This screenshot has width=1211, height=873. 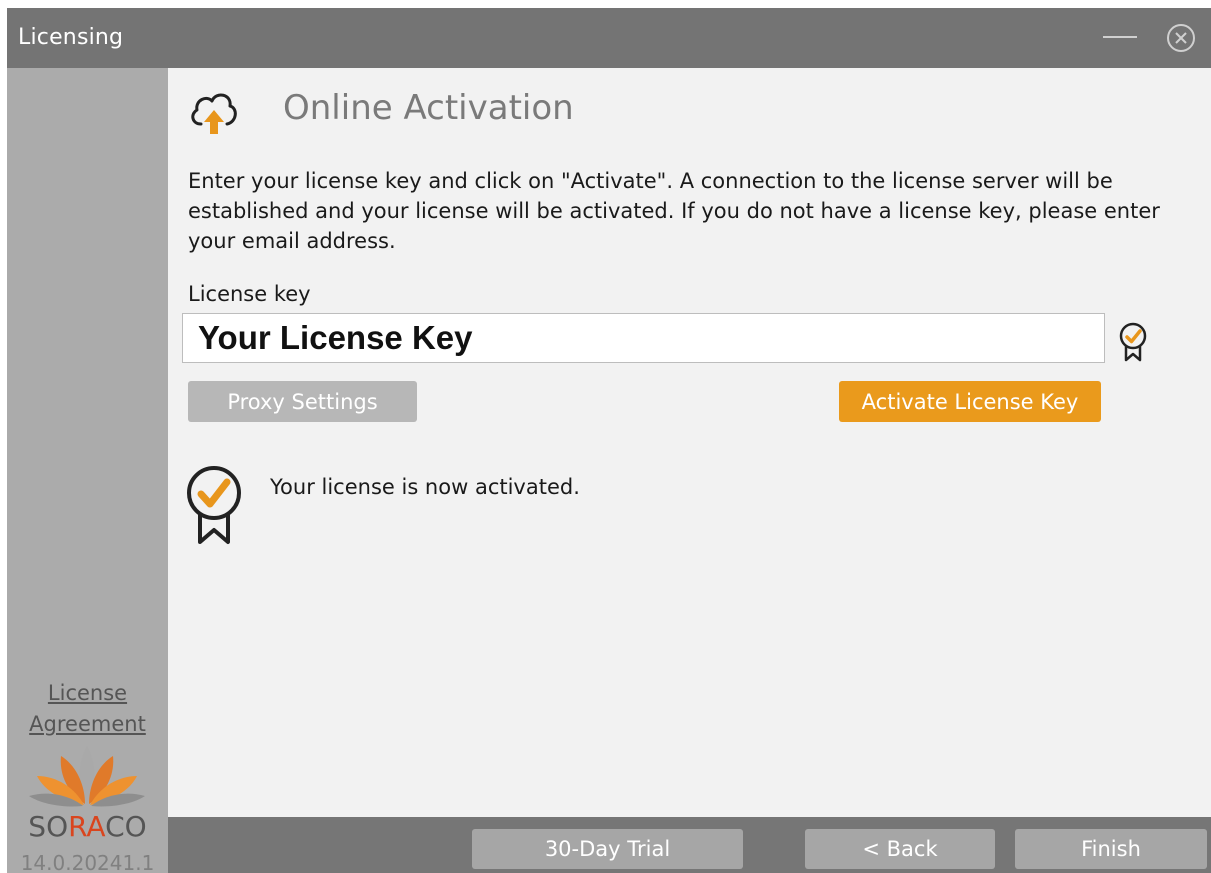 I want to click on trial-button: 30-Day Trial, so click(x=607, y=849).